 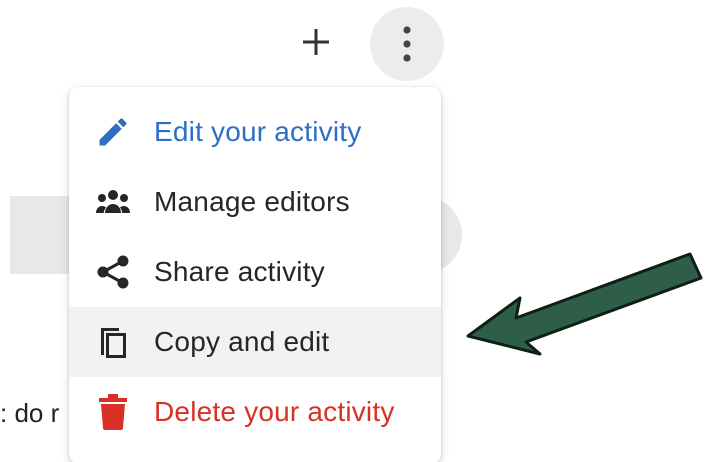 What do you see at coordinates (239, 271) in the screenshot?
I see `menu-item-label: Share activity` at bounding box center [239, 271].